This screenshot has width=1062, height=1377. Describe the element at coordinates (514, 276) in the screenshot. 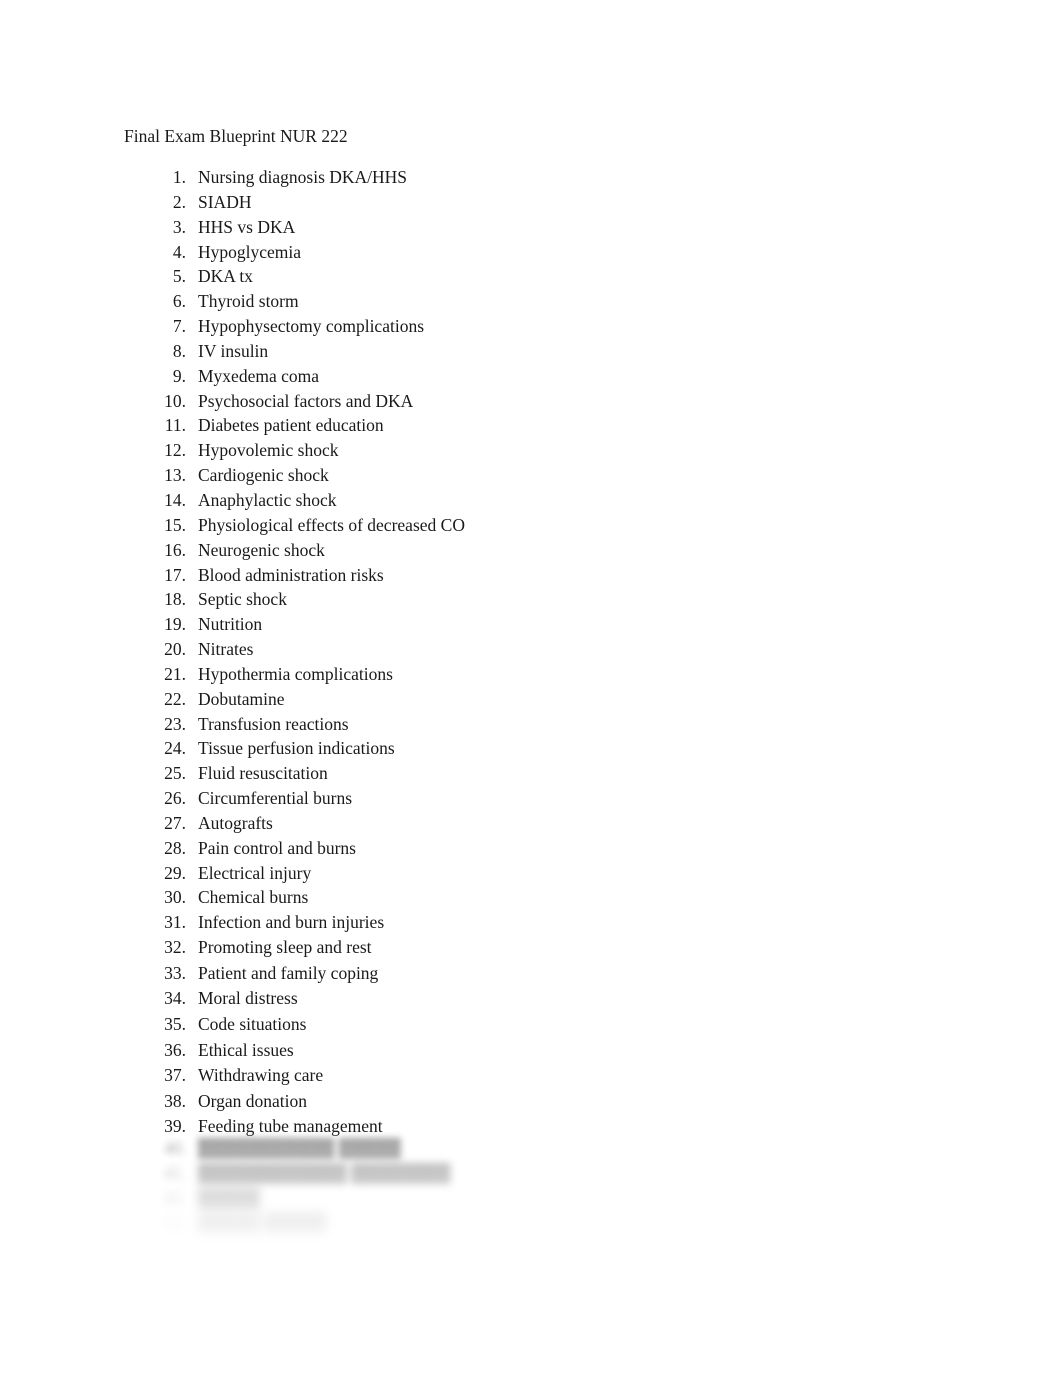

I see `list-item: 5. DKA tx` at that location.